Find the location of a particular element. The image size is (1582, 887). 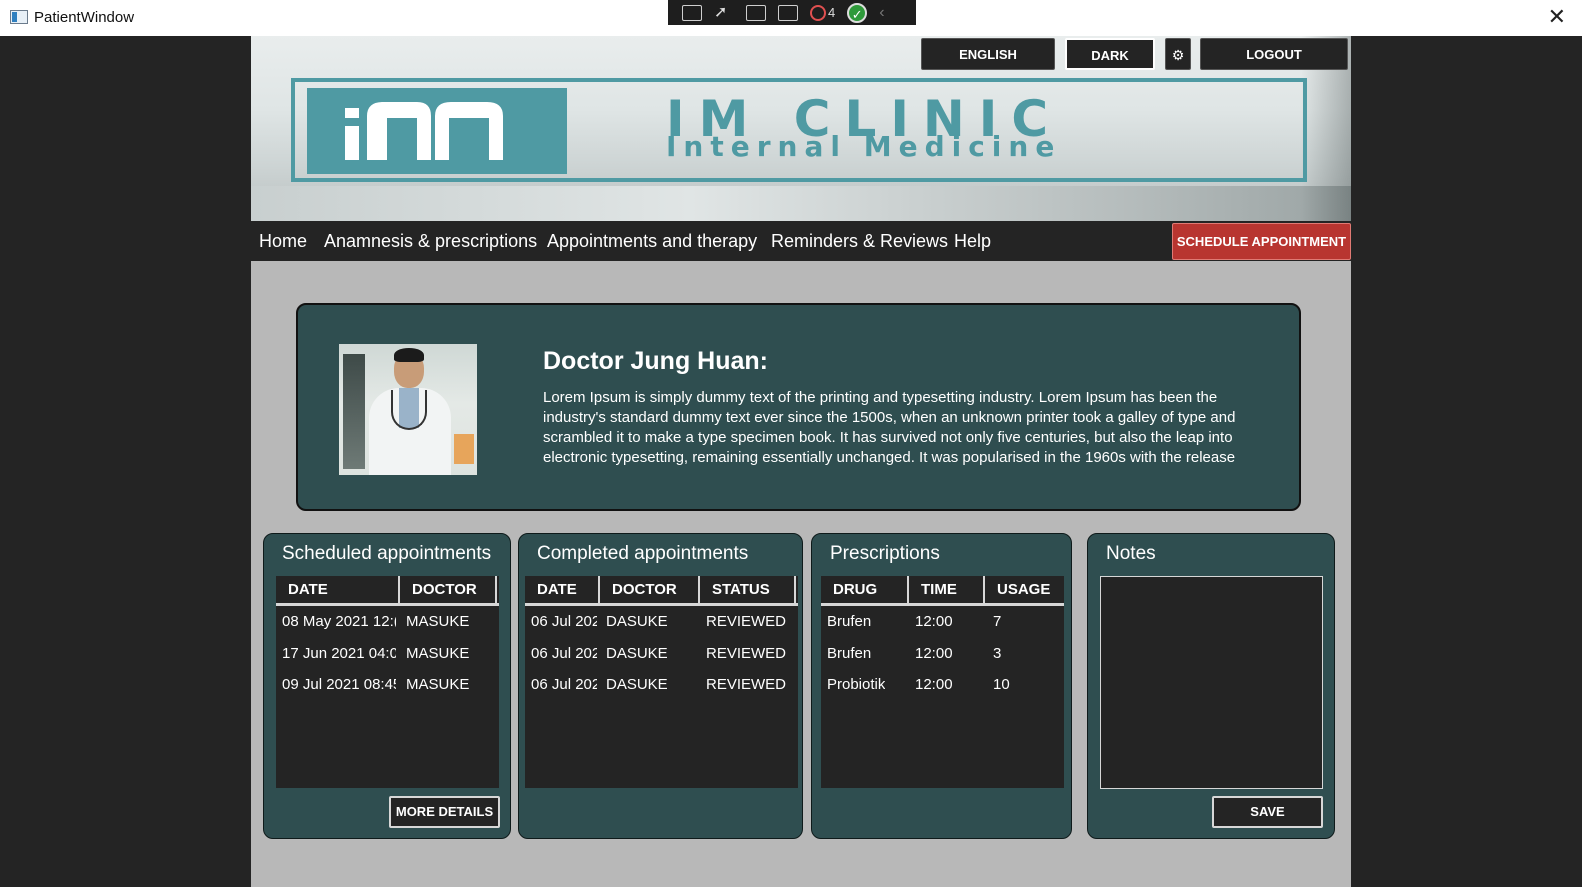

more-details-button: MORE DETAILS is located at coordinates (444, 812).